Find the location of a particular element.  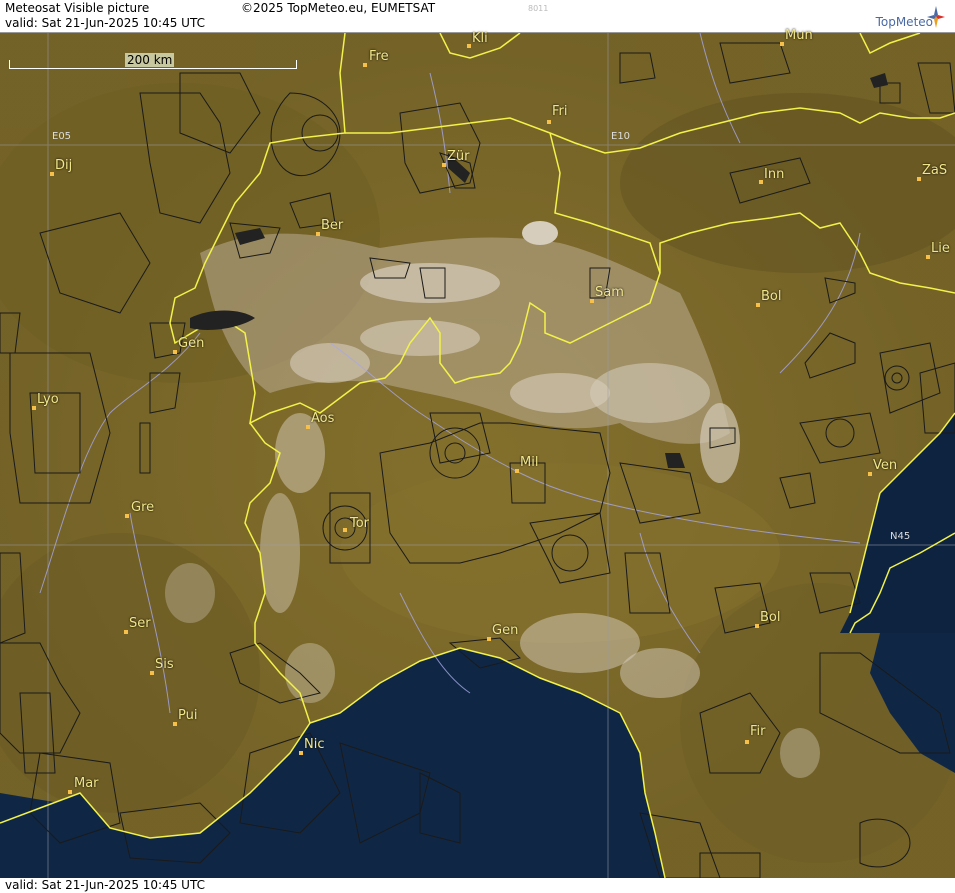

product-title: Meteosat Visible picture is located at coordinates (77, 8).